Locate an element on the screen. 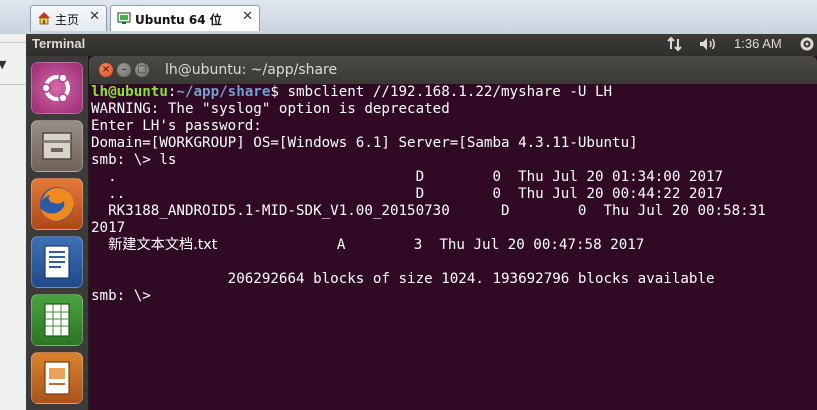 The image size is (817, 410). host-tab-home-label: 主页 is located at coordinates (67, 20).